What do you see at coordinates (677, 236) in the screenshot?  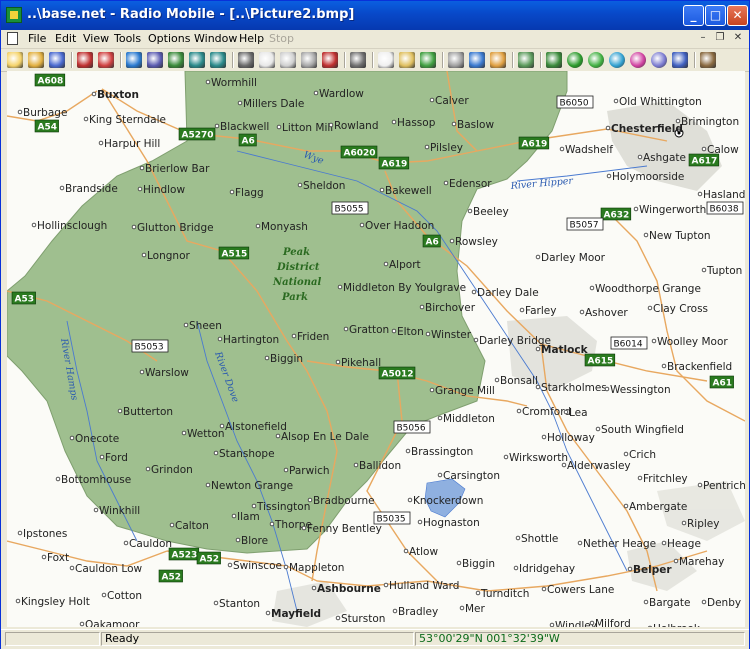 I see `place: New Tupton` at bounding box center [677, 236].